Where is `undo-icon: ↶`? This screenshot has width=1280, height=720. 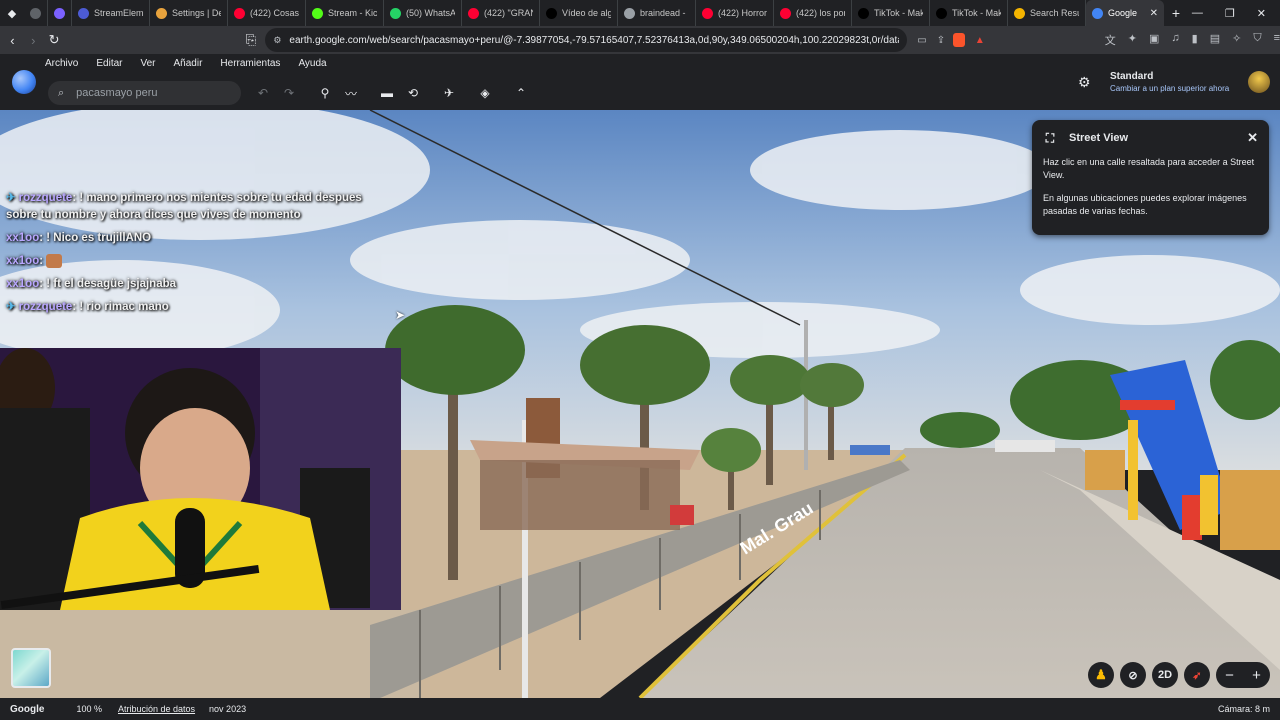
undo-icon: ↶ is located at coordinates (263, 93).